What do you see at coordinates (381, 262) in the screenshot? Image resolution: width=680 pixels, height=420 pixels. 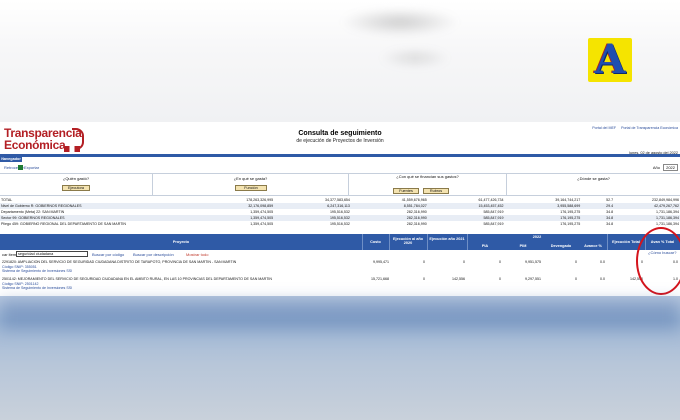 I see `project-costo: 9,995,471` at bounding box center [381, 262].